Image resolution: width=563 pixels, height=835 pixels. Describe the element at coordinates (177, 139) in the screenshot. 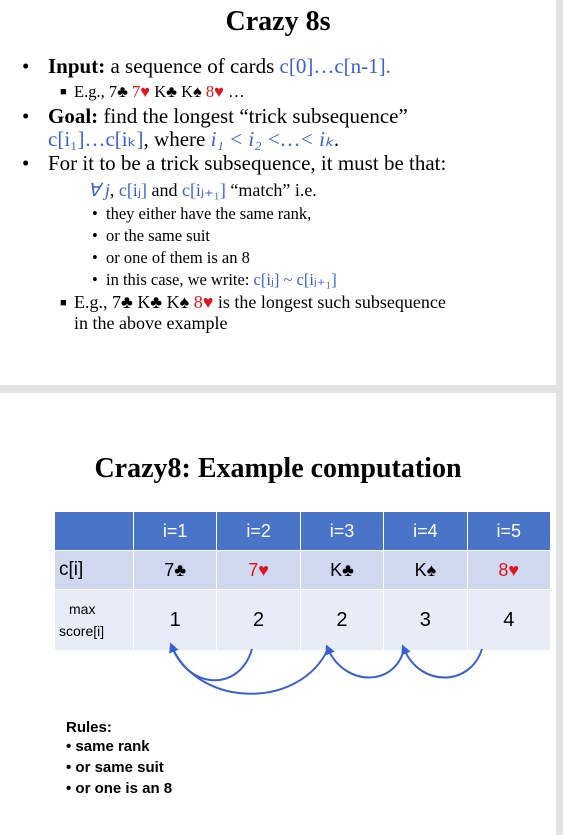

I see `goal-mid: , where` at that location.